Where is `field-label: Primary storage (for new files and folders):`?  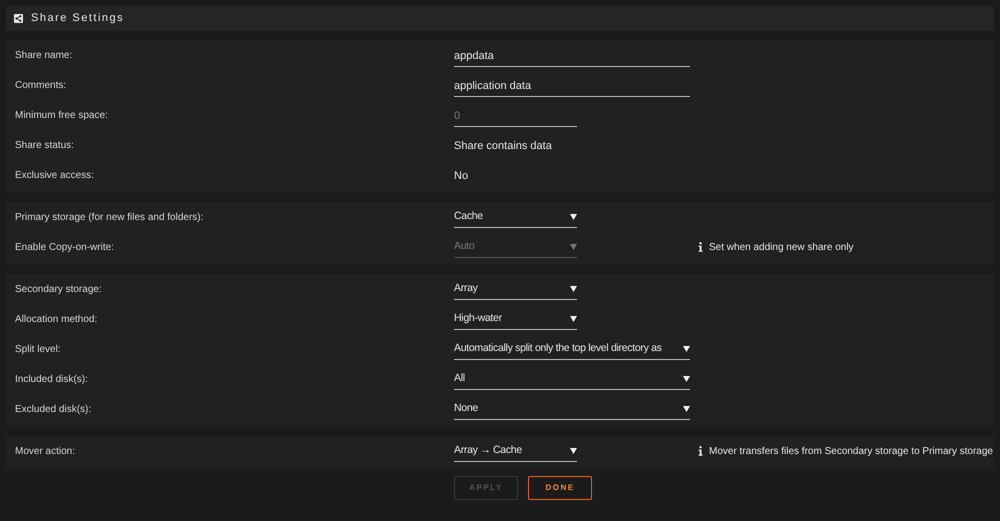
field-label: Primary storage (for new files and folders): is located at coordinates (109, 217).